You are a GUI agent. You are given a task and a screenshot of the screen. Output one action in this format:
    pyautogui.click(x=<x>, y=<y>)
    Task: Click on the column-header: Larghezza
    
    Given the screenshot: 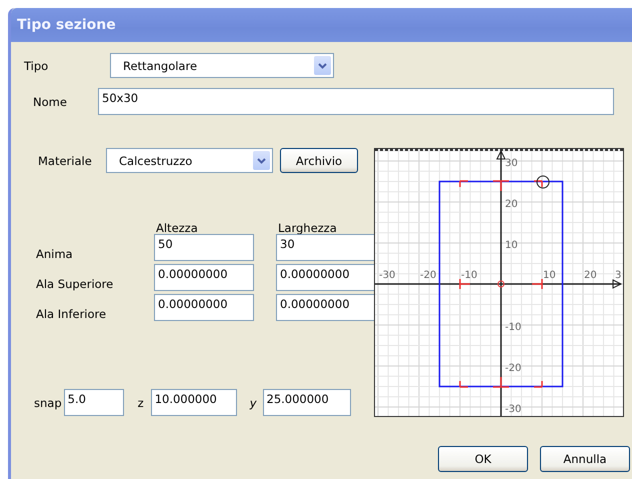 What is the action you would take?
    pyautogui.click(x=307, y=228)
    